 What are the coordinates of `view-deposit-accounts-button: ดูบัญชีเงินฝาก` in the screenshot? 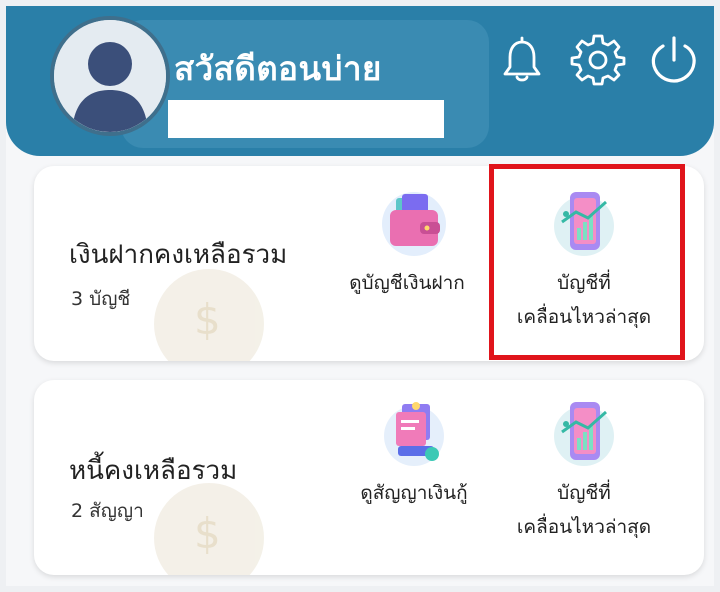 It's located at (414, 244).